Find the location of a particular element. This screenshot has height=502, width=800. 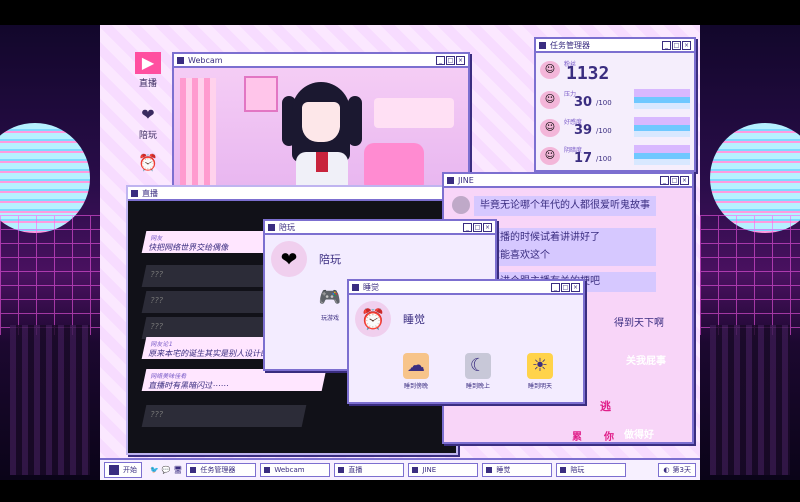

webcam-window: Webcam _ □ × is located at coordinates (321, 122).